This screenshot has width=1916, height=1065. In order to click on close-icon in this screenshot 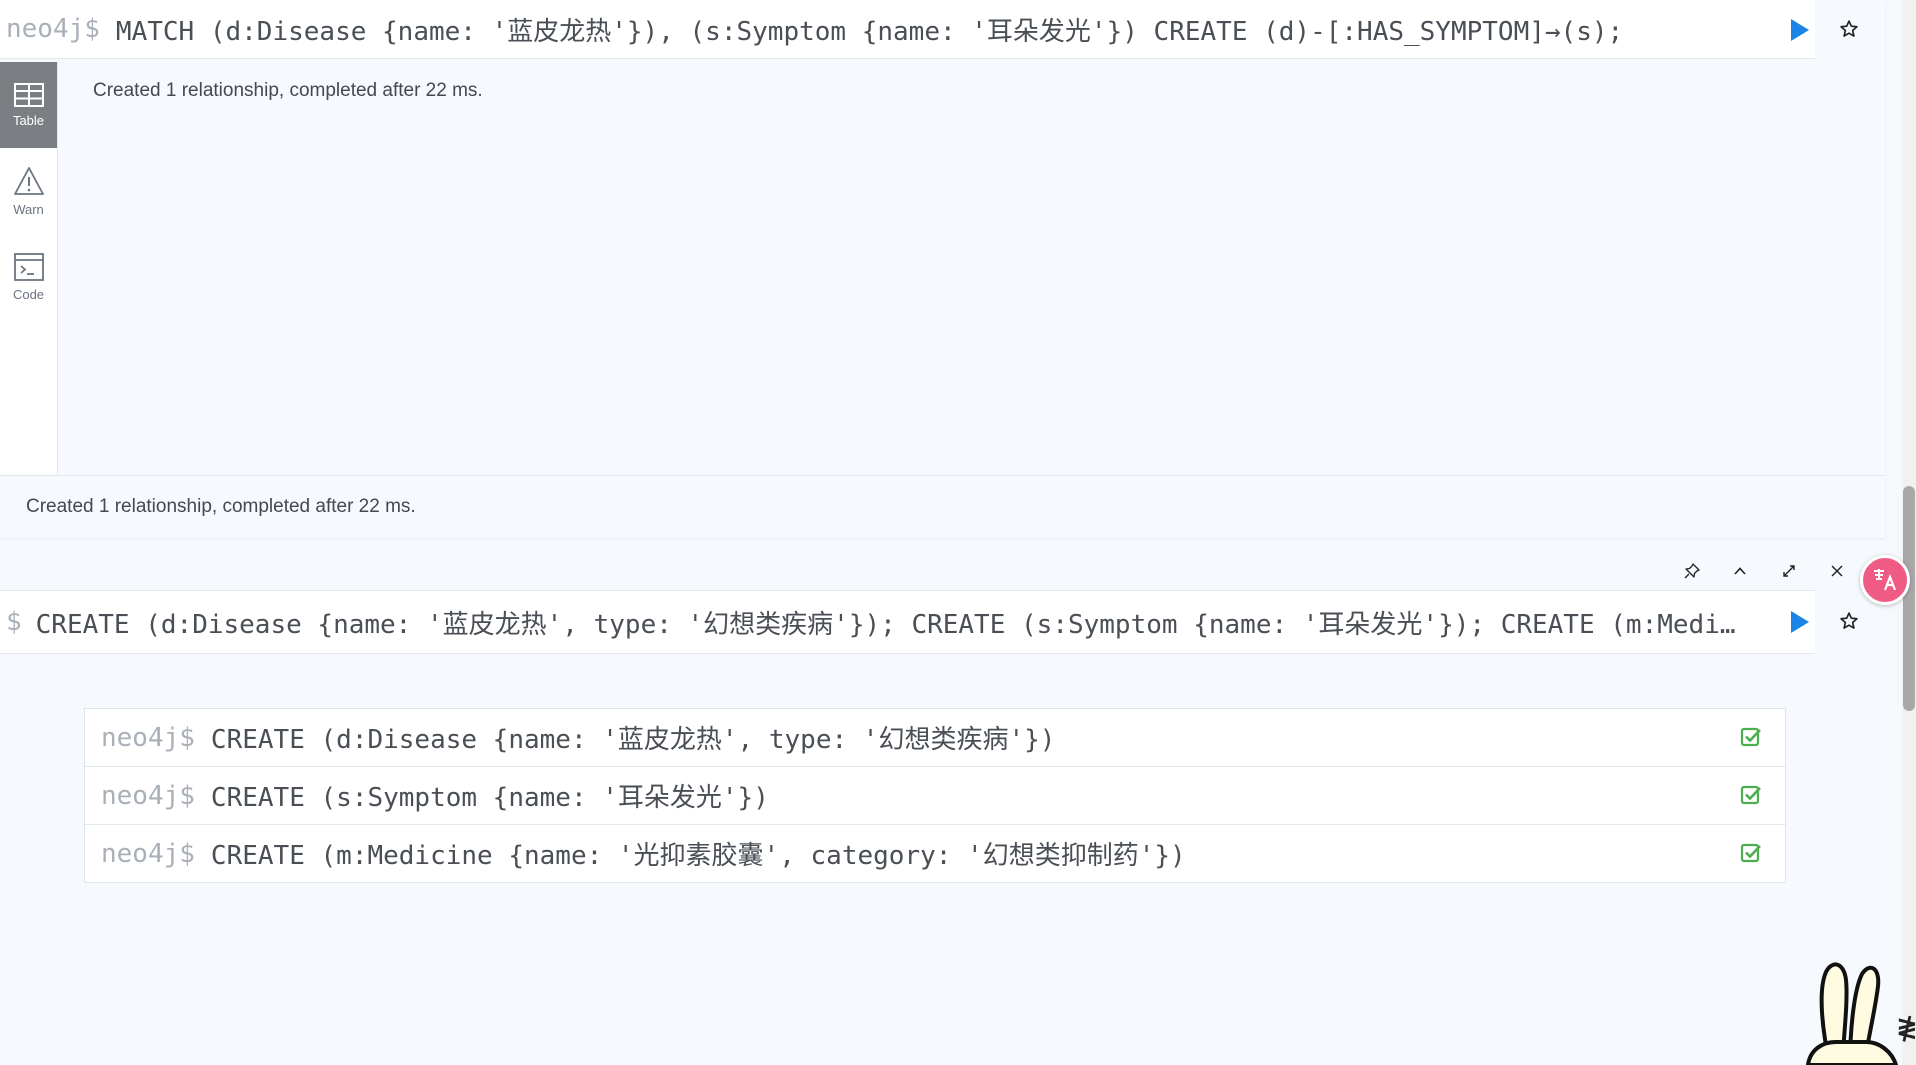, I will do `click(1837, 571)`.